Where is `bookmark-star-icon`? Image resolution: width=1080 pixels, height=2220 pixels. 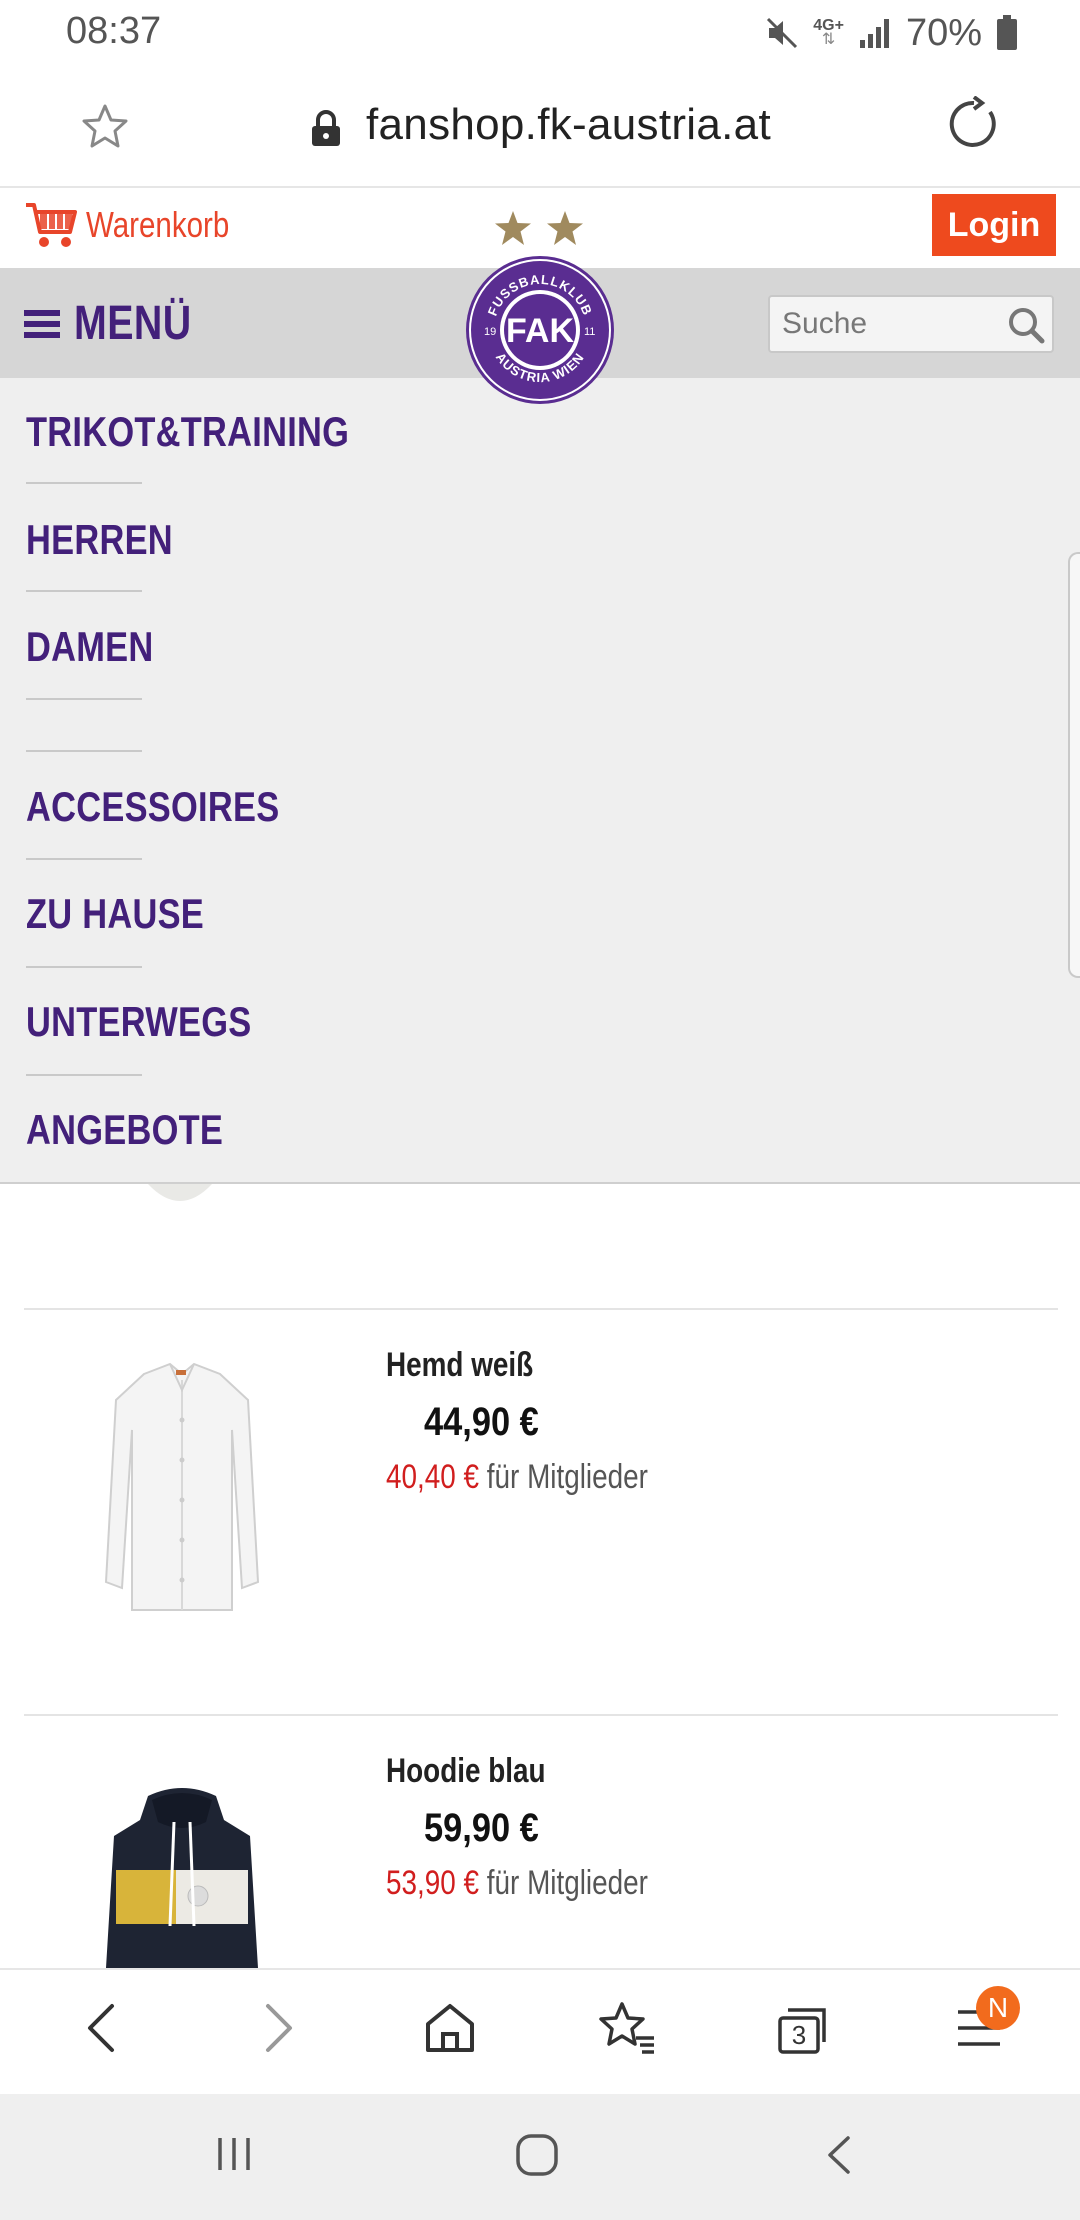
bookmark-star-icon is located at coordinates (105, 127).